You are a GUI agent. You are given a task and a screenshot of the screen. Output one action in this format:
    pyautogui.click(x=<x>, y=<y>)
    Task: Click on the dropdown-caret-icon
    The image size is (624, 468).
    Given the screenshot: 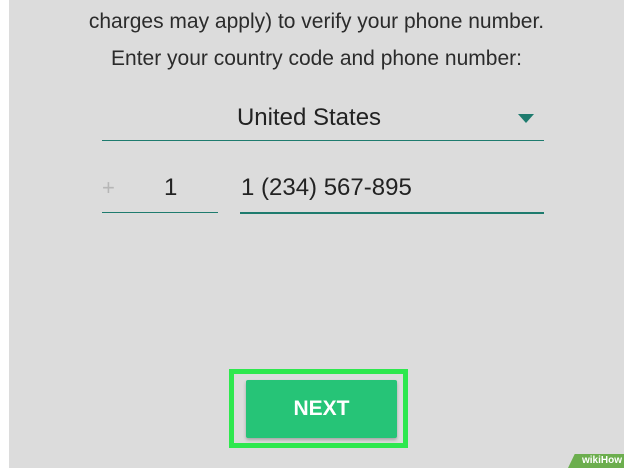 What is the action you would take?
    pyautogui.click(x=526, y=118)
    